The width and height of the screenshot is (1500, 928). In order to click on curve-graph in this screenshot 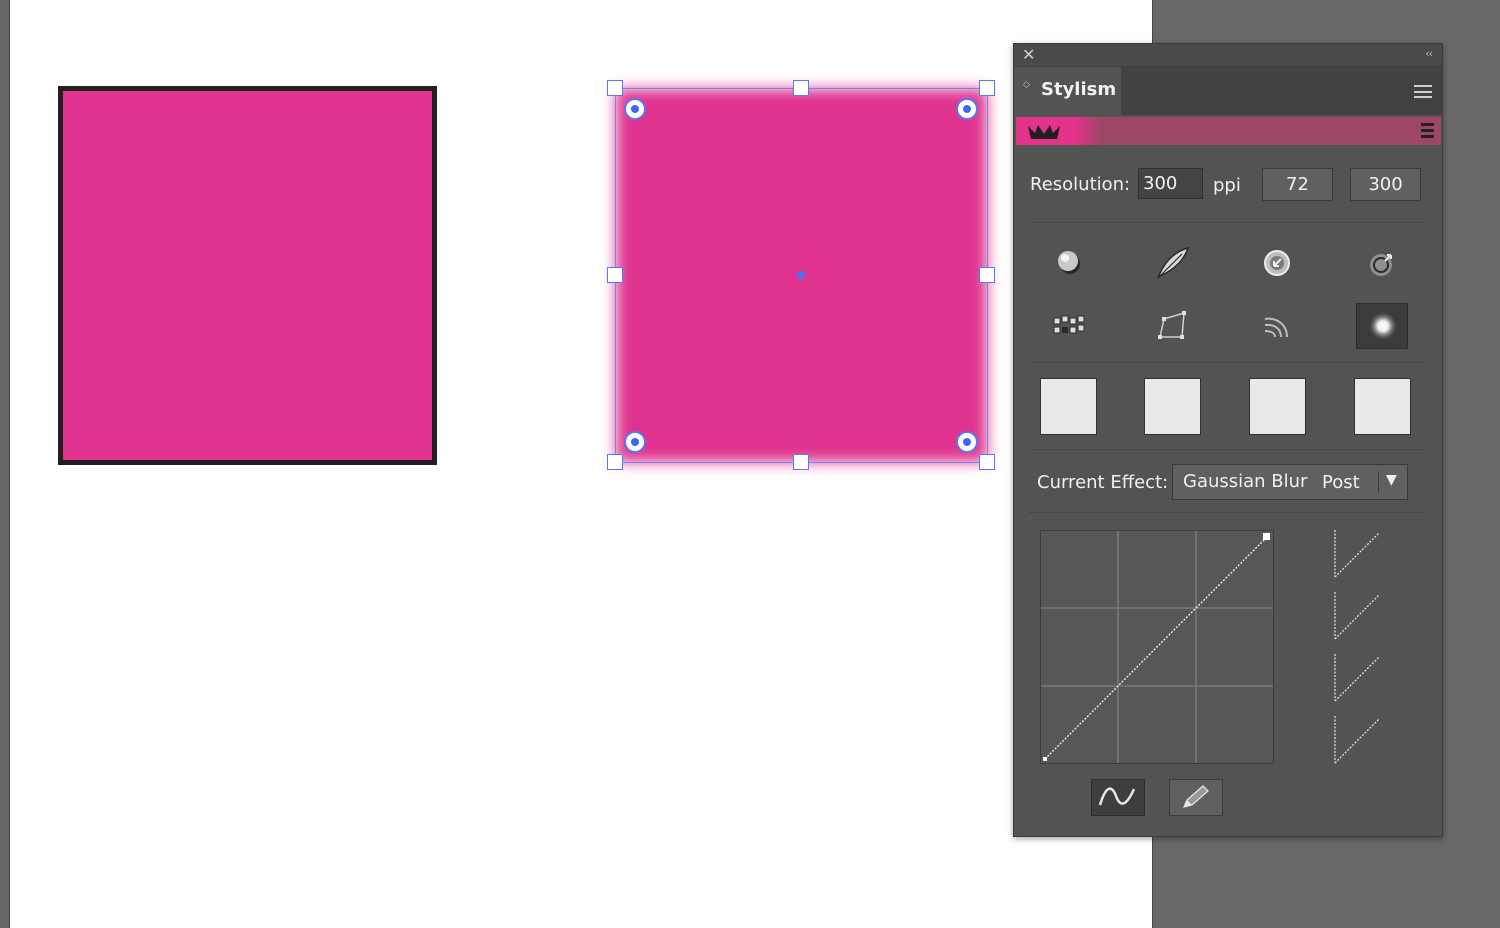, I will do `click(1157, 647)`.